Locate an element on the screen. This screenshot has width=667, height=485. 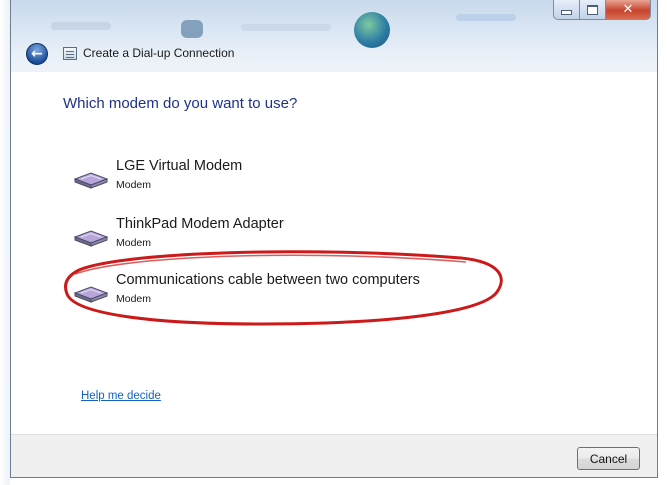
close-icon: ✕ is located at coordinates (628, 9).